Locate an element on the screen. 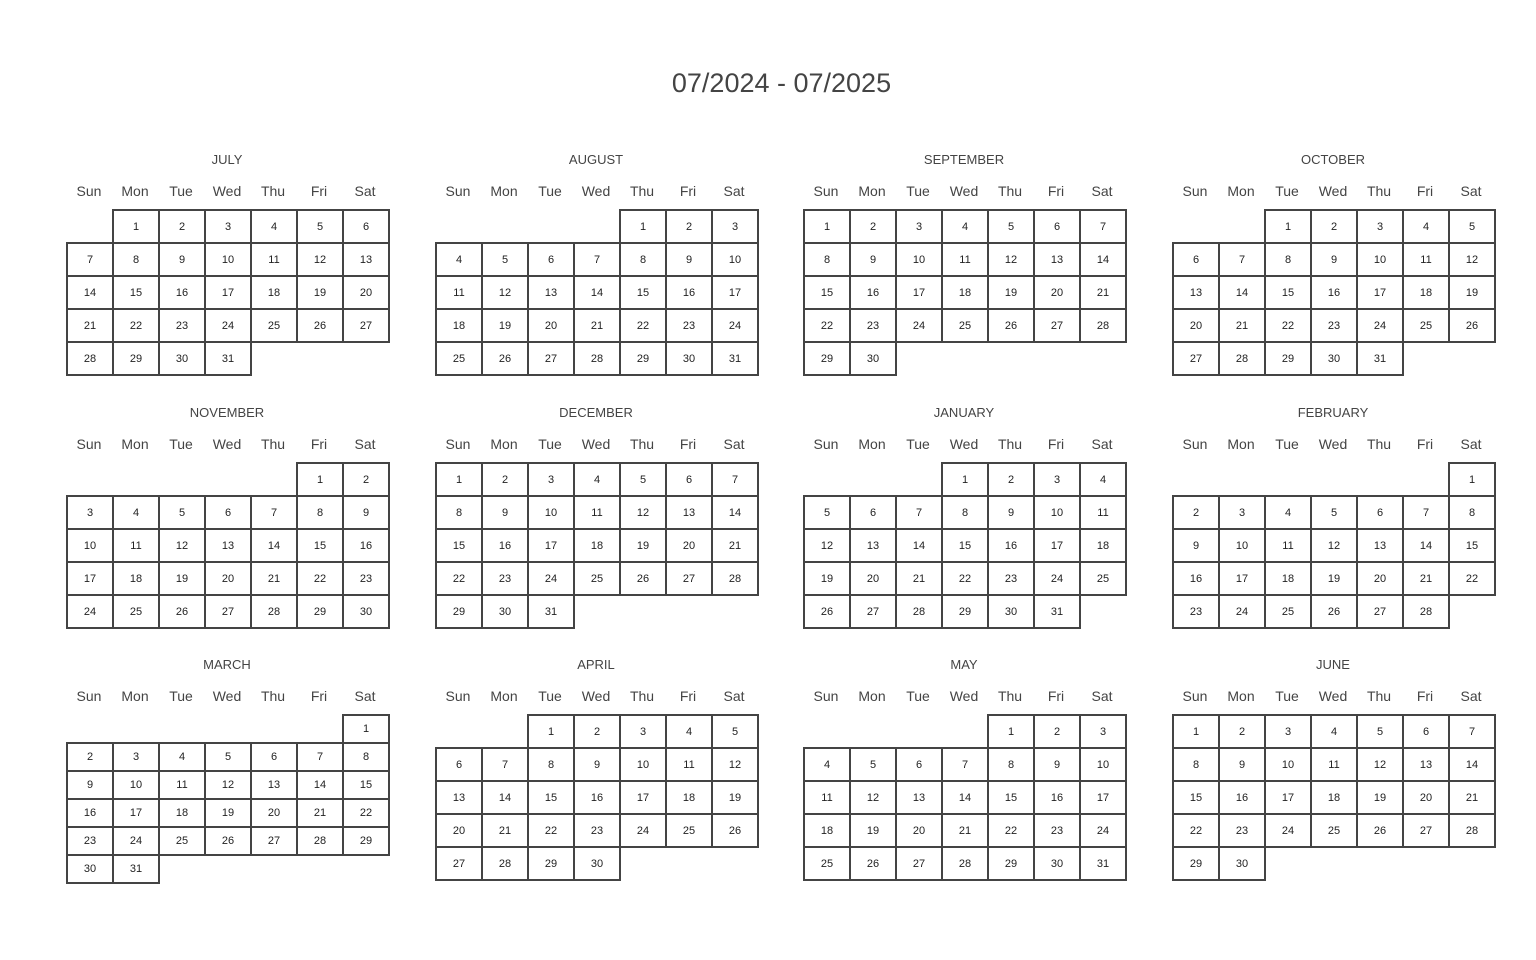 This screenshot has height=960, width=1536. day-cell: 18 is located at coordinates (459, 325).